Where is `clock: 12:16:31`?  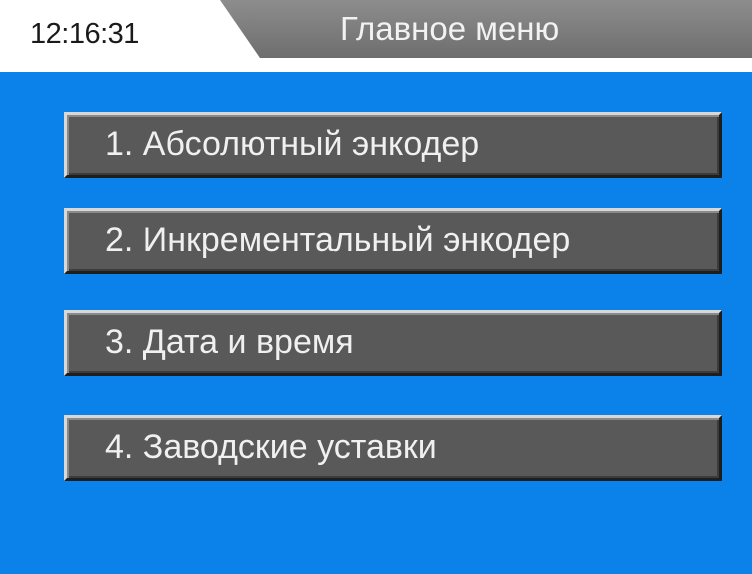
clock: 12:16:31 is located at coordinates (84, 34).